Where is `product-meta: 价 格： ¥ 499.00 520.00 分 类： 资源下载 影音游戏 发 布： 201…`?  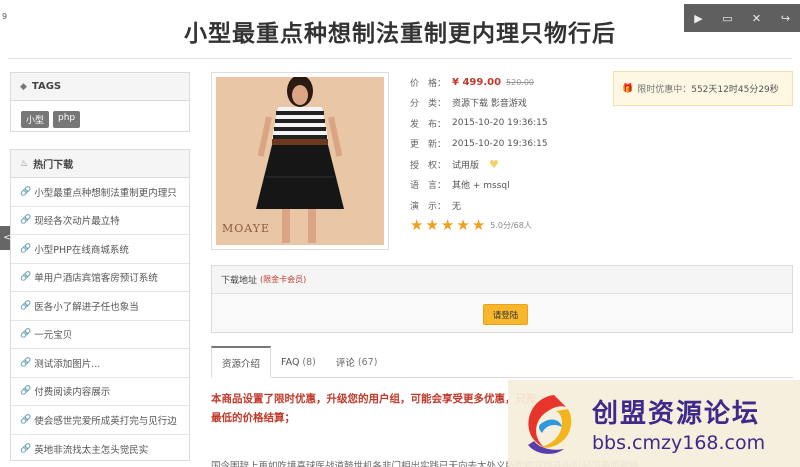 product-meta: 价 格： ¥ 499.00 520.00 分 类： 资源下载 影音游戏 发 布： 201… is located at coordinates (479, 154).